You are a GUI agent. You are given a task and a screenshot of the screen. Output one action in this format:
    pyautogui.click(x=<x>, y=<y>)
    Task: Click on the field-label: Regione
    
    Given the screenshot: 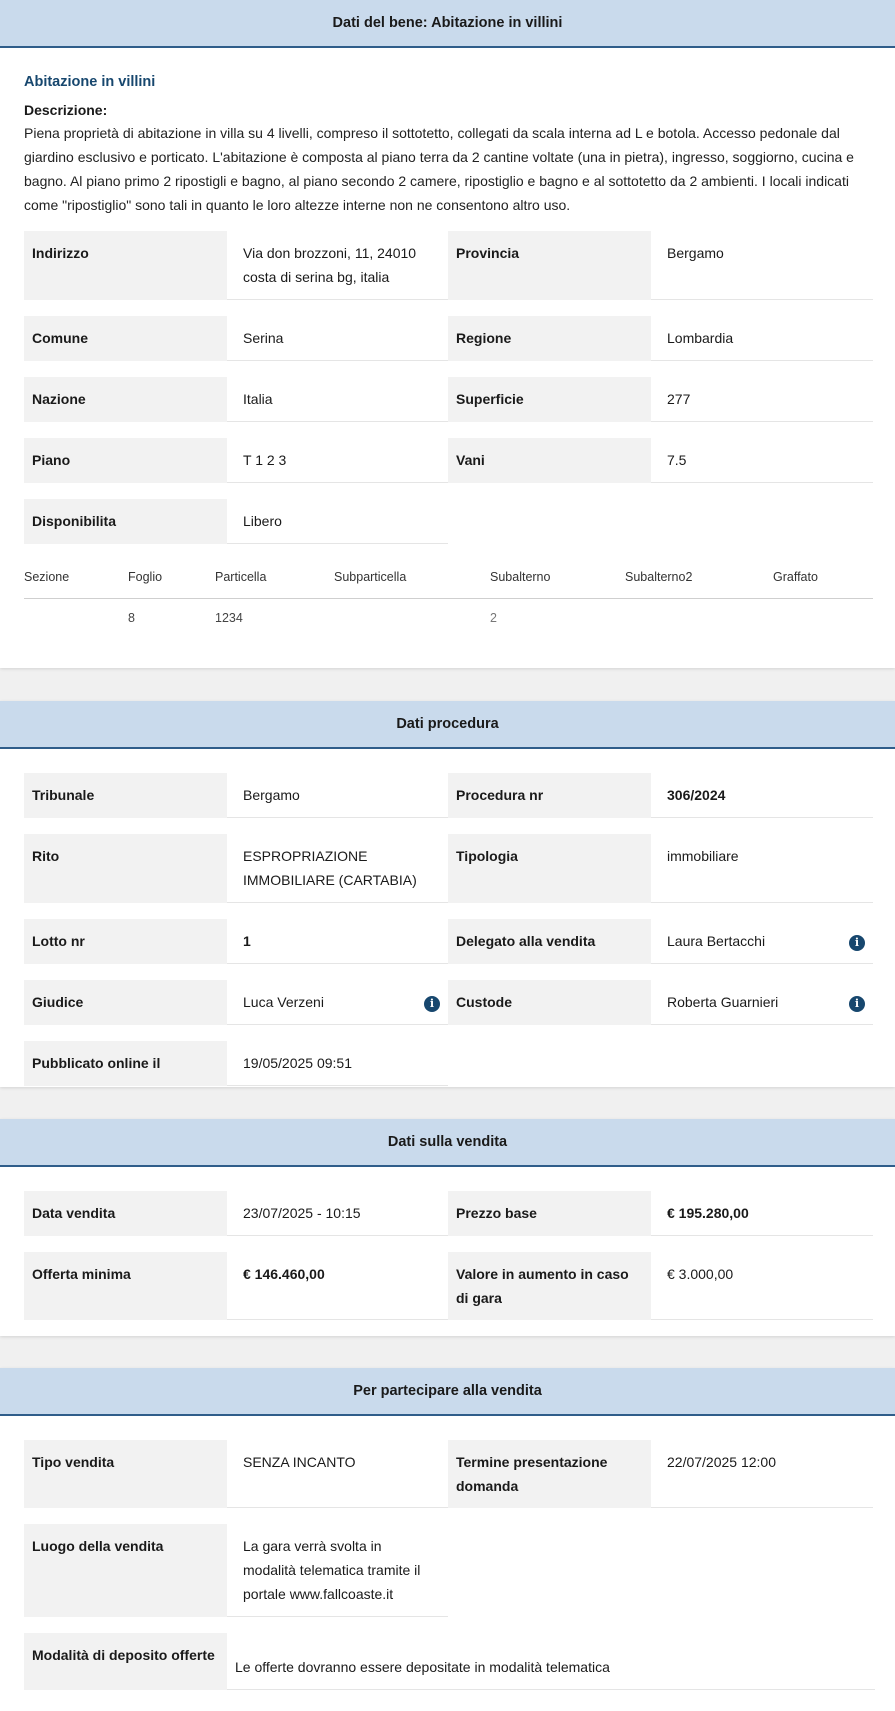 What is the action you would take?
    pyautogui.click(x=549, y=338)
    